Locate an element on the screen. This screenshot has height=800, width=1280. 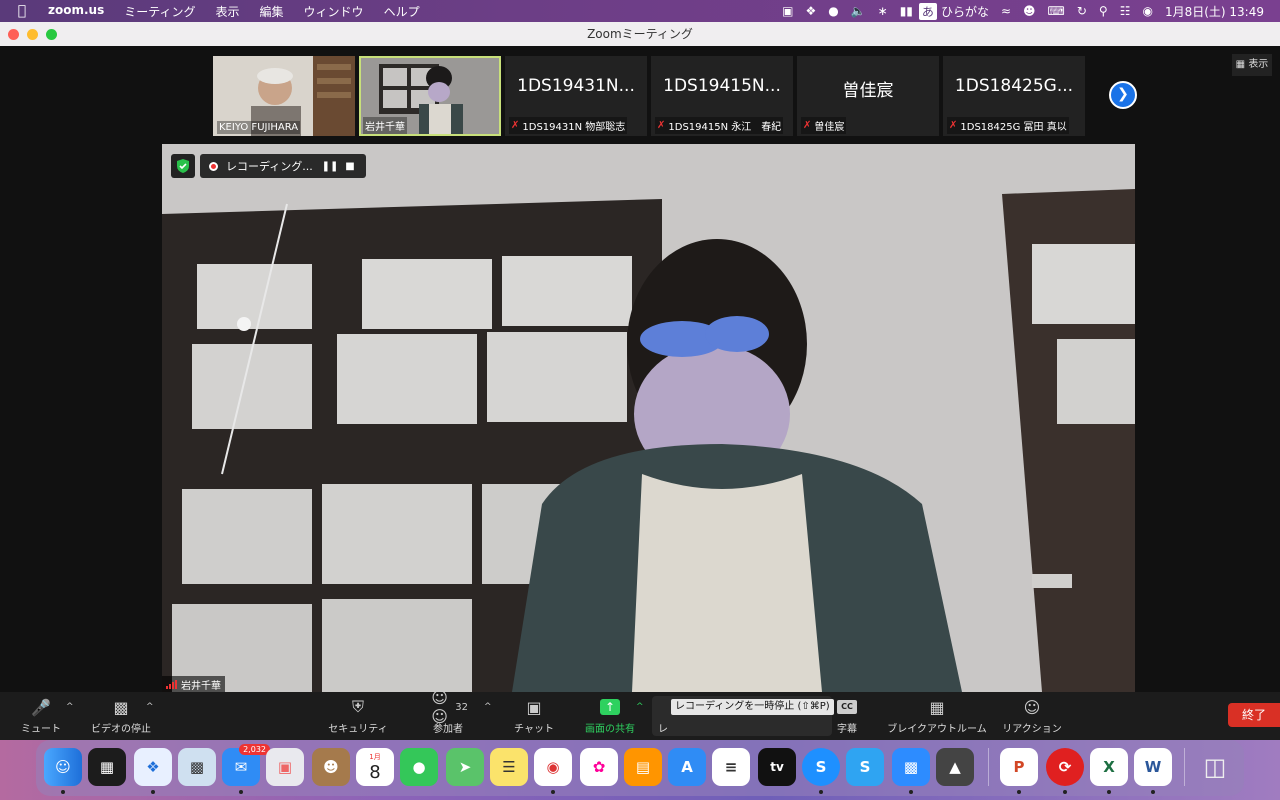
contacts-icon: ☻ is located at coordinates (331, 767).